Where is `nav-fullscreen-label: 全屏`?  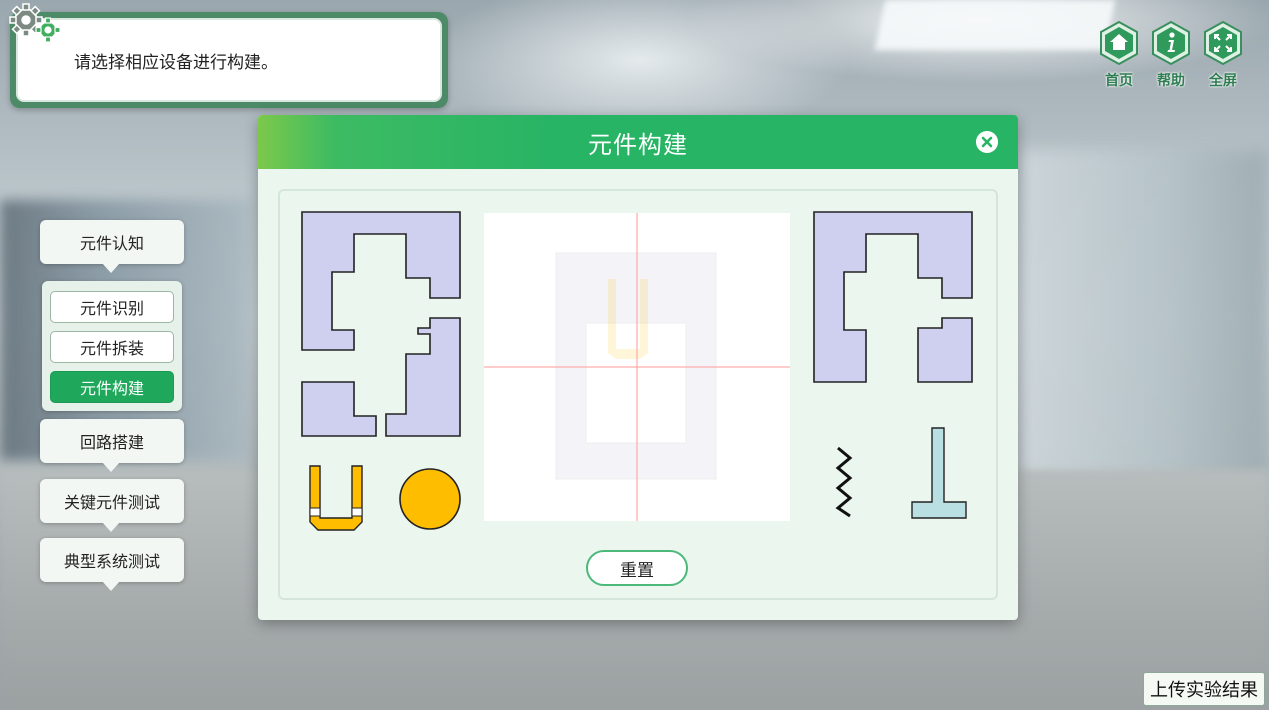 nav-fullscreen-label: 全屏 is located at coordinates (1223, 81).